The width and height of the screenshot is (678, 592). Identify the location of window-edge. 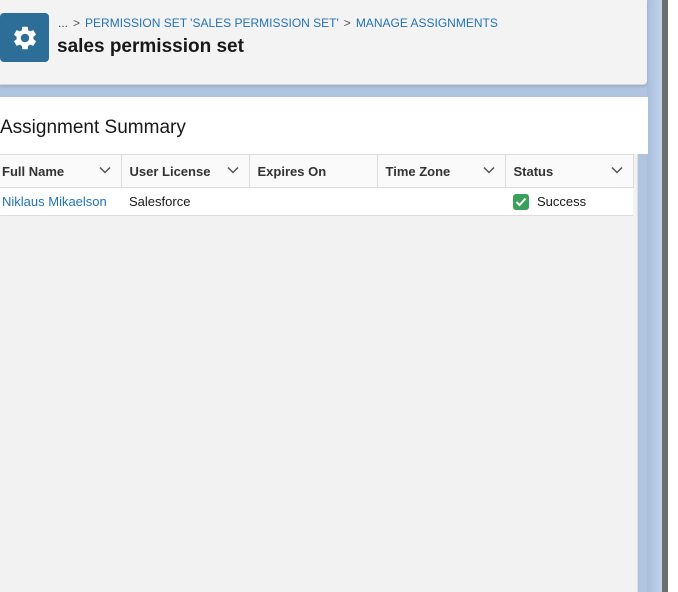
(654, 296).